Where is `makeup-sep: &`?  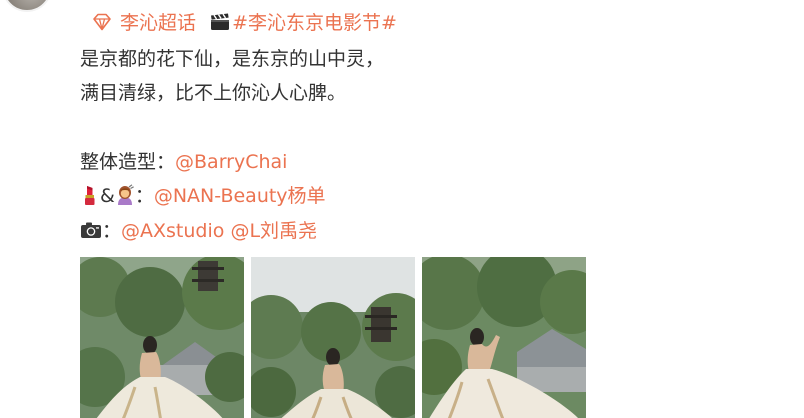
makeup-sep: & is located at coordinates (107, 196).